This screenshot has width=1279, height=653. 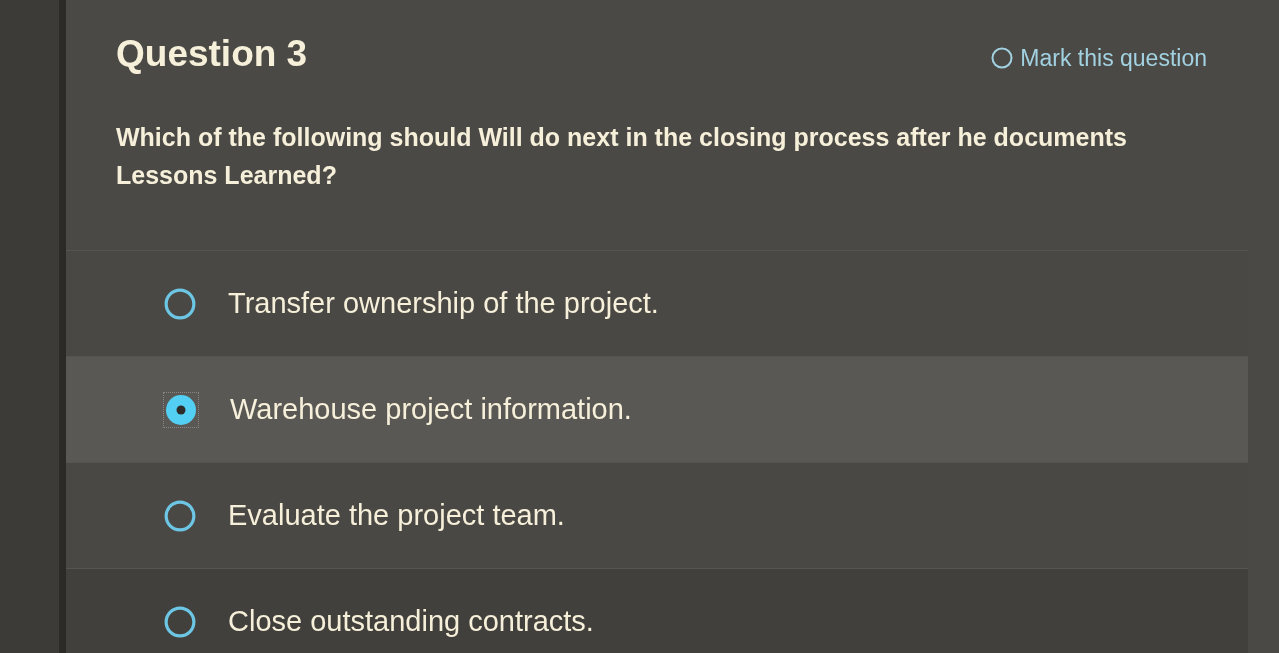 What do you see at coordinates (621, 156) in the screenshot?
I see `question-text: Which of the following should Will do next in the closing process after he documents Lessons Learned?` at bounding box center [621, 156].